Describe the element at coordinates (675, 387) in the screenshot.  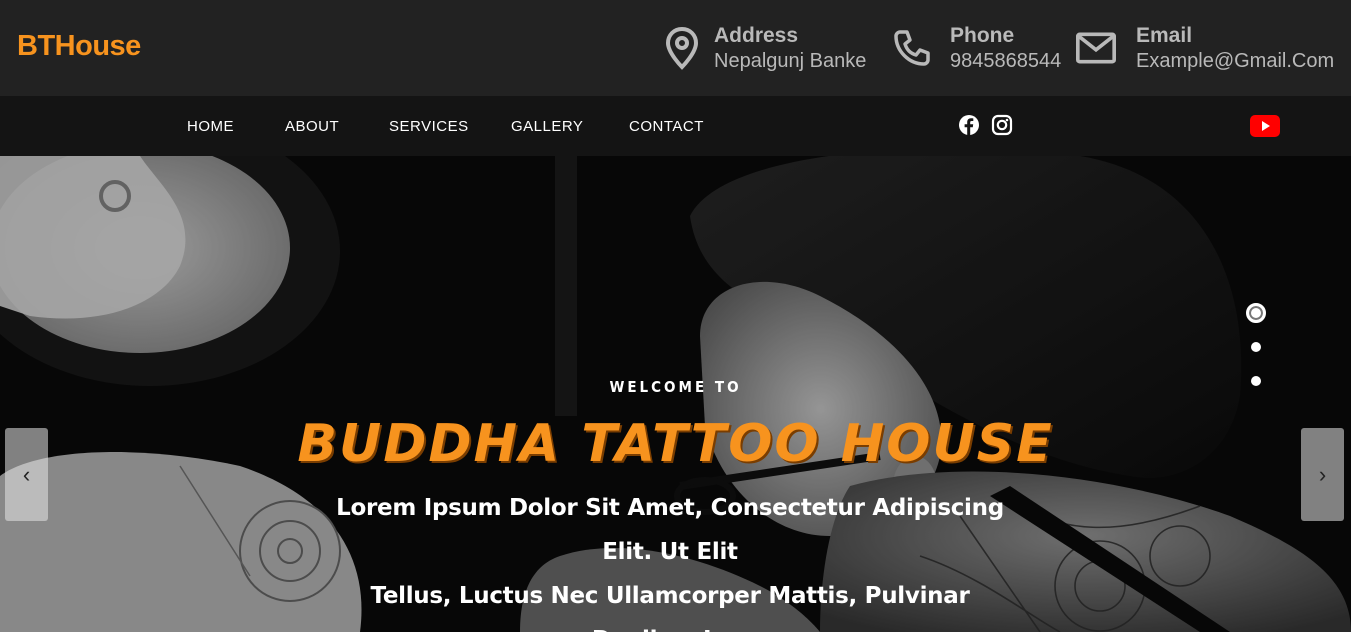
I see `hero-welcome: WELCOME TO` at that location.